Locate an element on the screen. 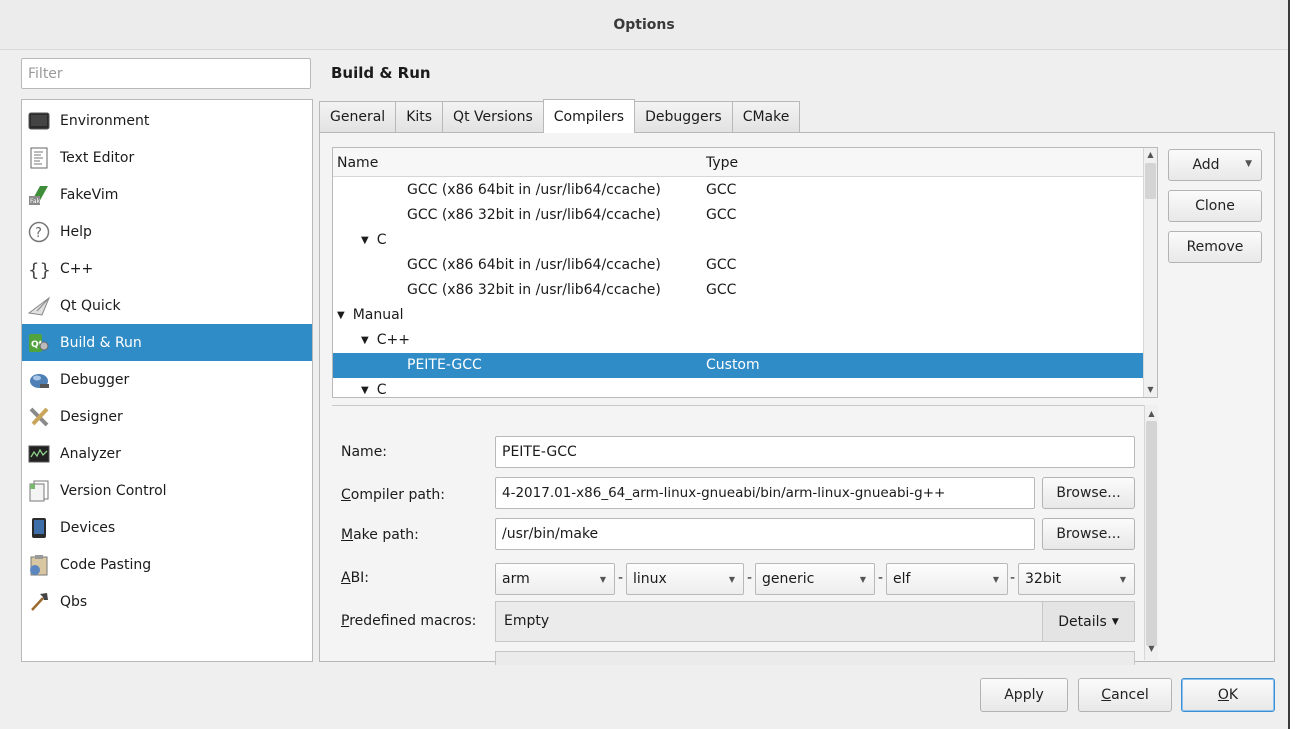 The width and height of the screenshot is (1298, 729). designer-icon is located at coordinates (39, 417).